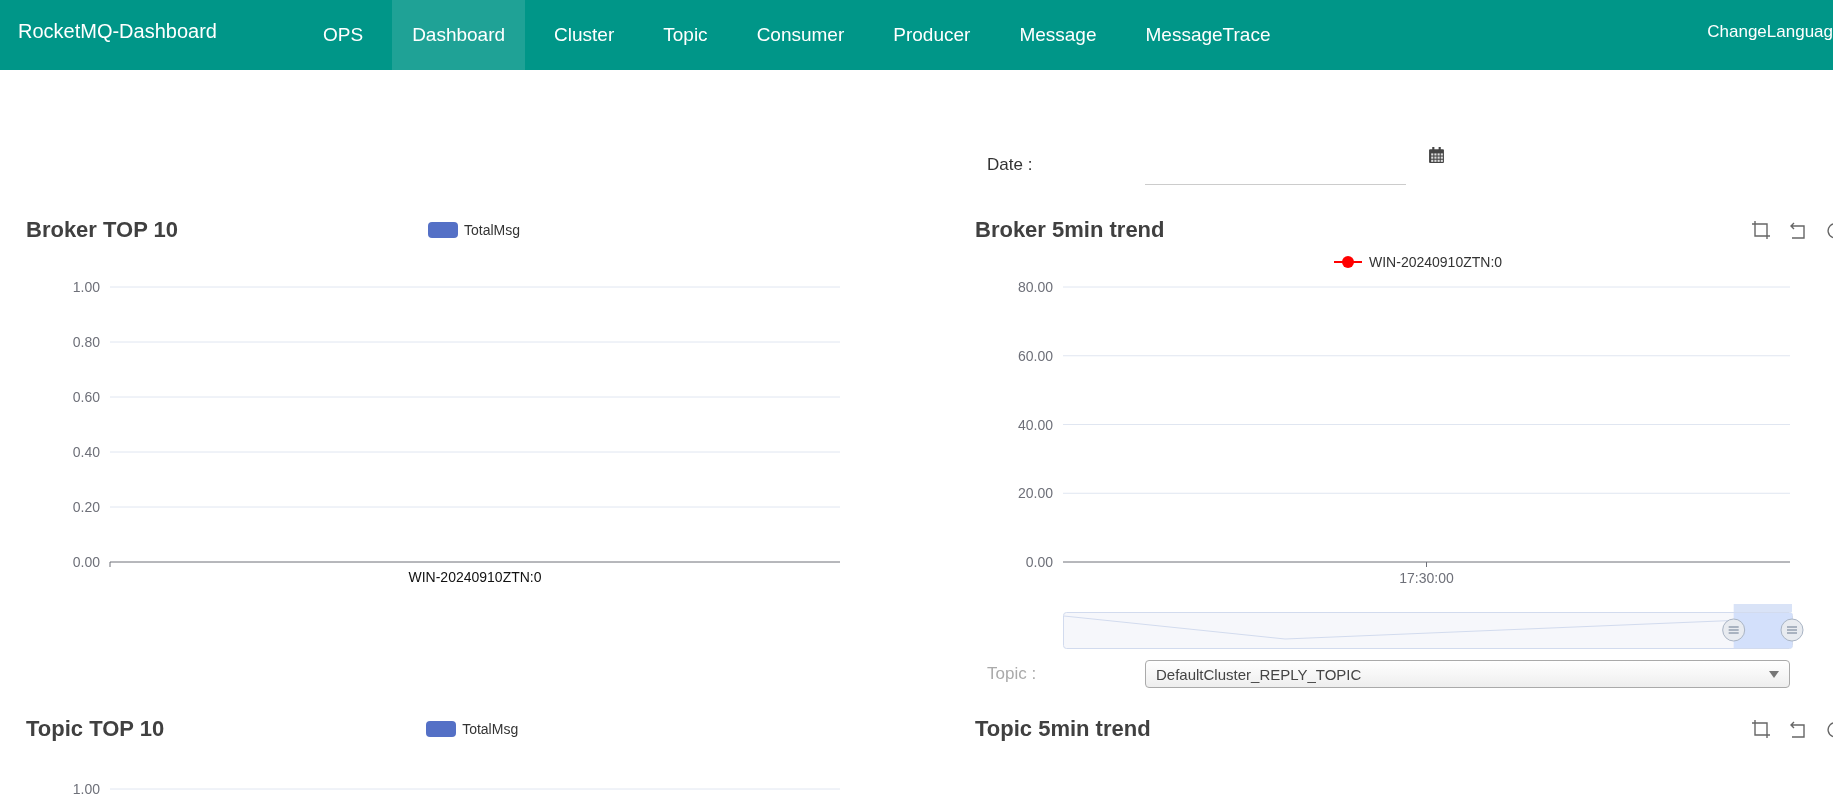 The image size is (1833, 804). Describe the element at coordinates (1058, 35) in the screenshot. I see `nav-item: Message` at that location.